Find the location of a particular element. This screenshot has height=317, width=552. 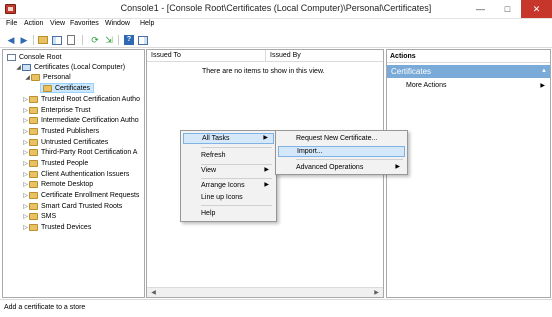

tree-item-certificates-local-computer: ◢ Certificates (Local Computer) is located at coordinates (70, 67).